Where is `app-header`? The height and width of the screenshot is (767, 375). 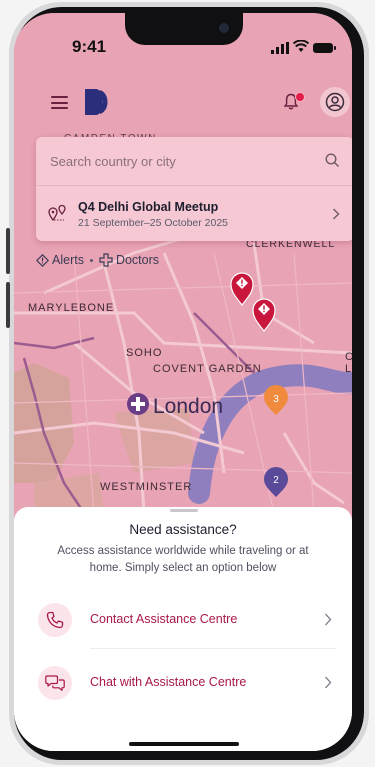
app-header is located at coordinates (183, 103).